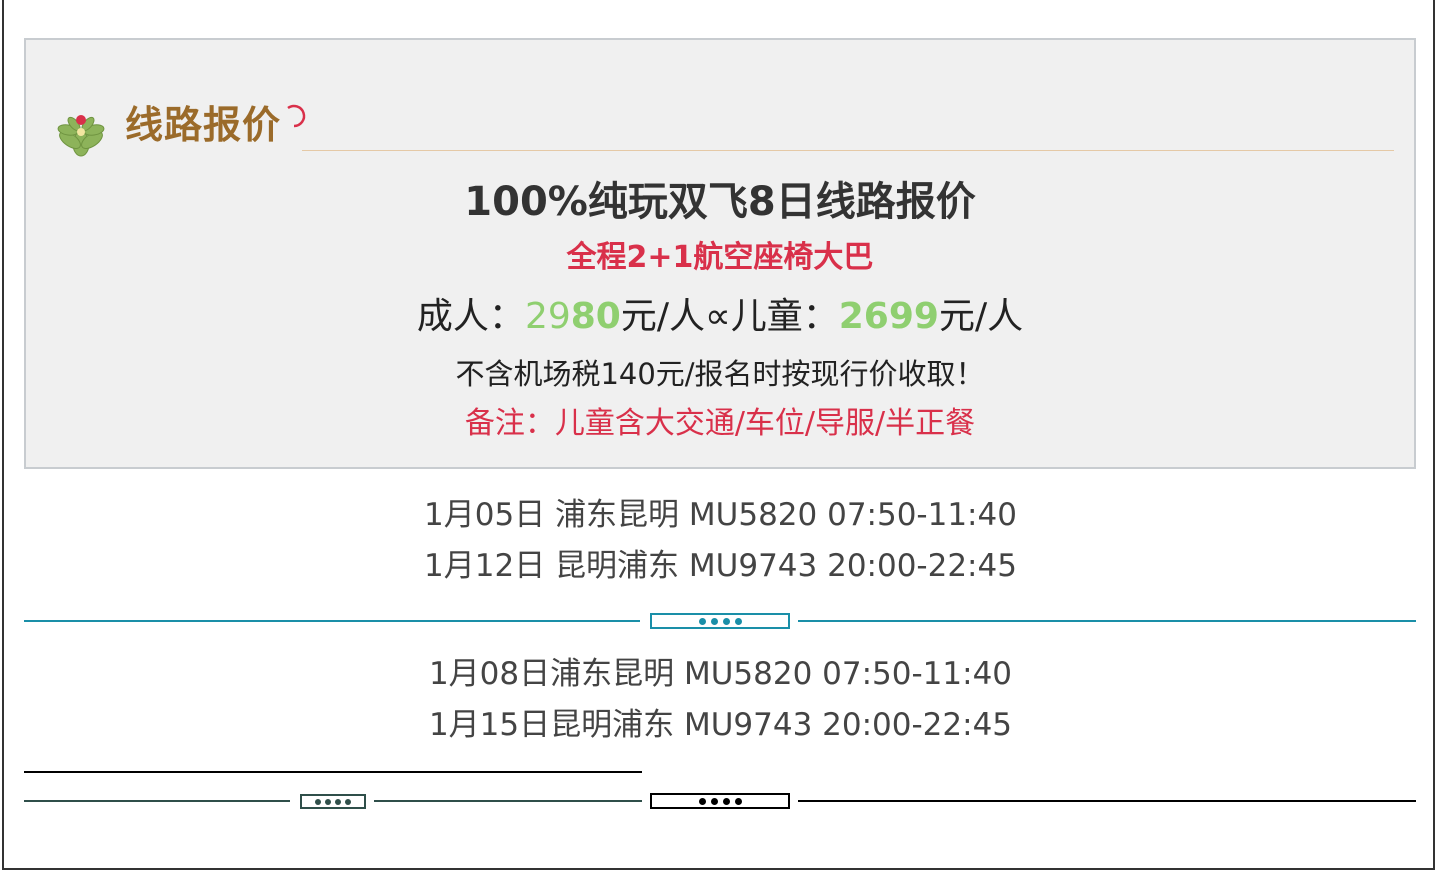 The width and height of the screenshot is (1441, 875). I want to click on price-line: 成人：2980元/人∝儿童：2699元/人, so click(720, 317).